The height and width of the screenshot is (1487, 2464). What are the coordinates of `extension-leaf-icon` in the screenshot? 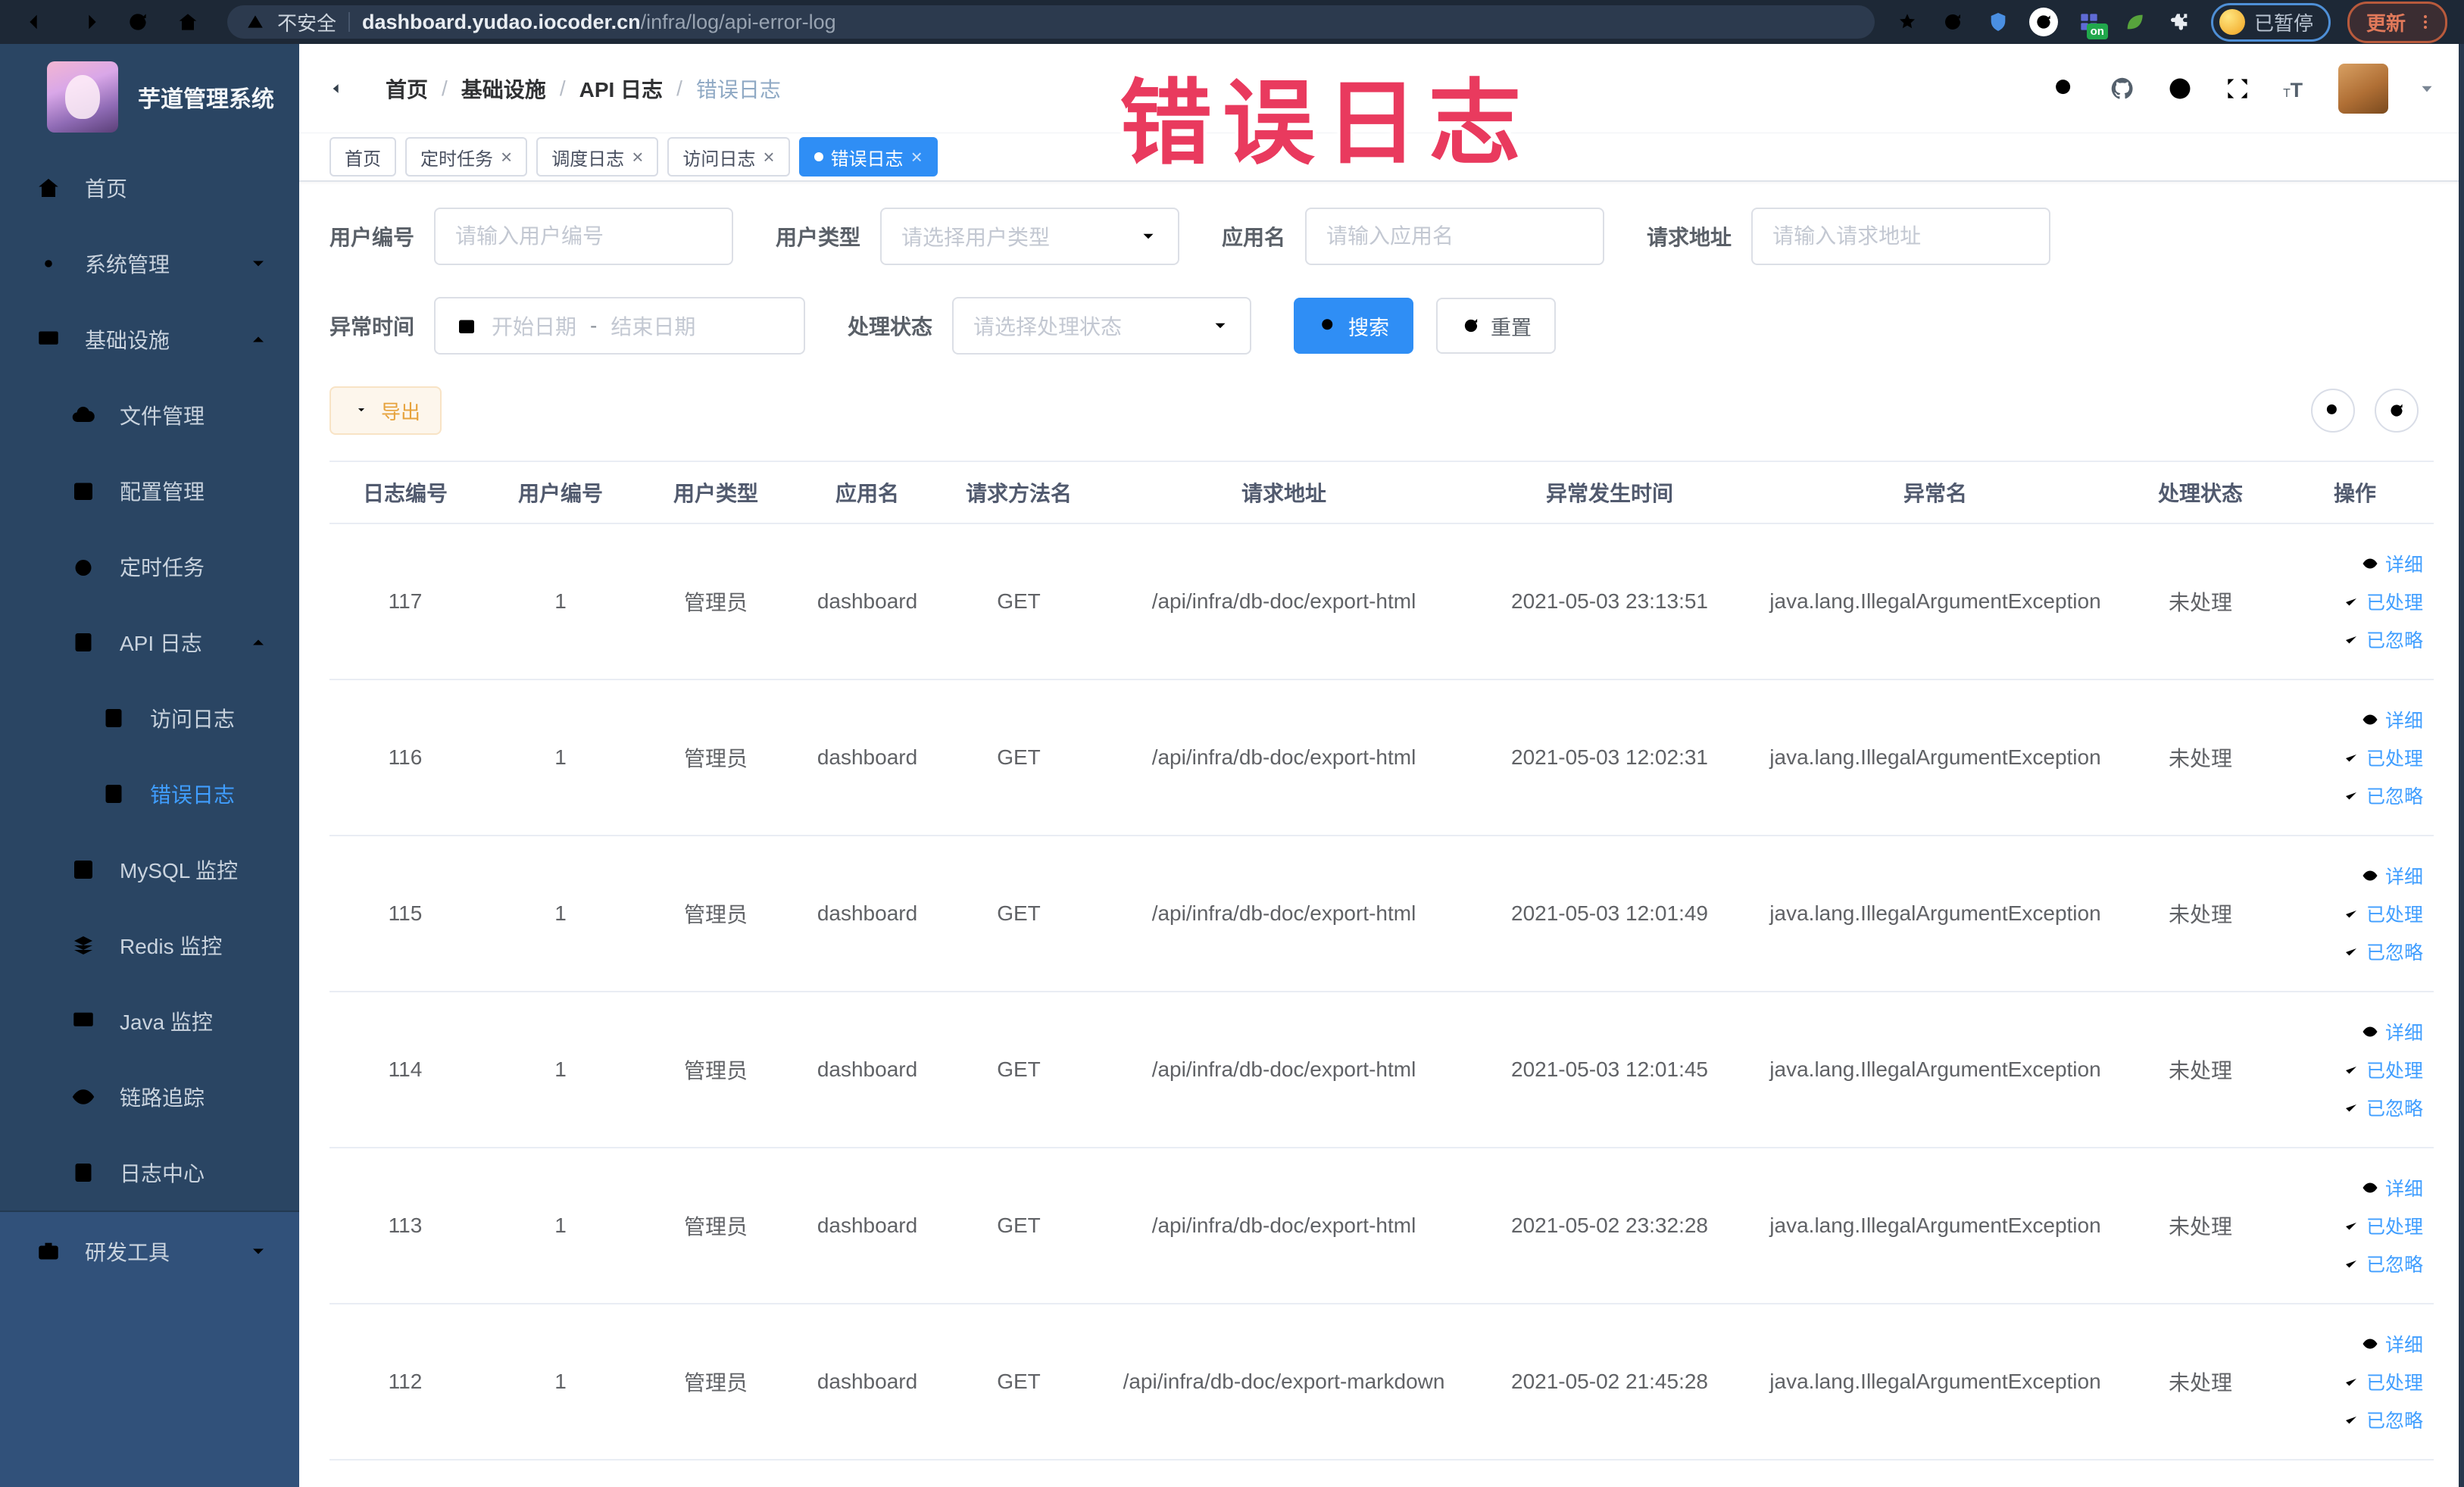 It's located at (2134, 22).